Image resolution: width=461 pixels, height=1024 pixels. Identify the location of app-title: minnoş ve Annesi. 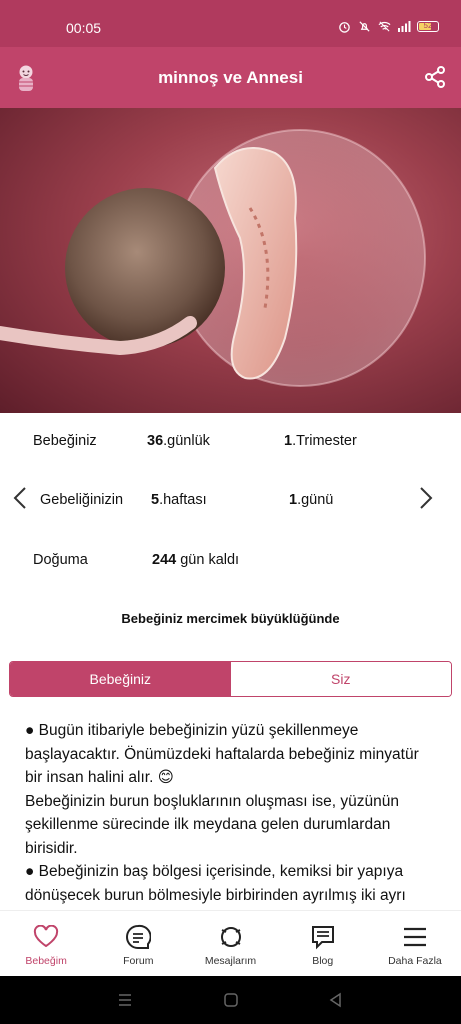
(230, 77).